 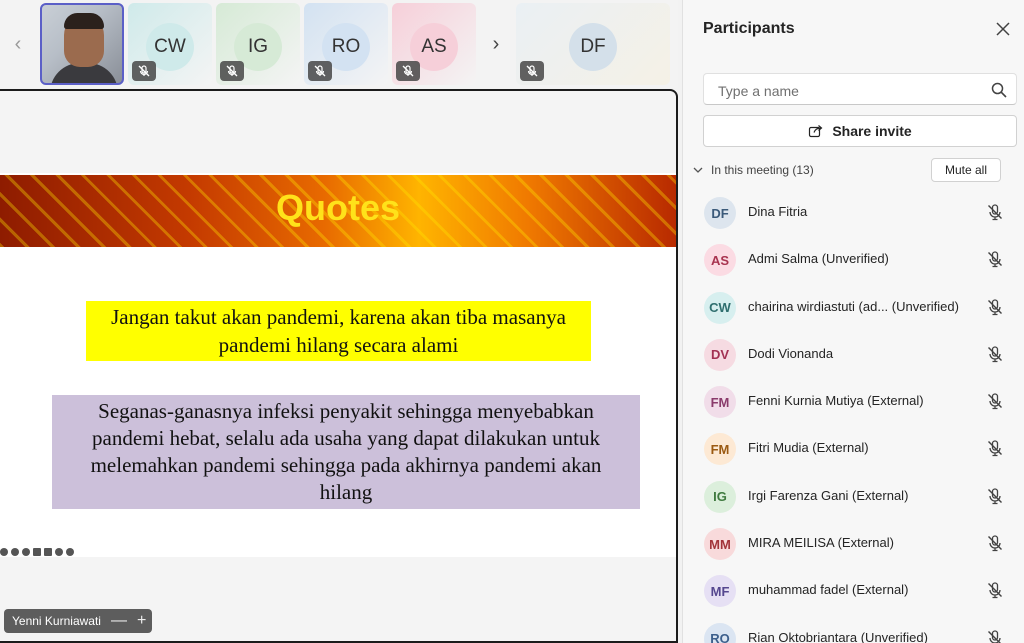 I want to click on participant-name: MIRA MEILISA (External), so click(x=821, y=543).